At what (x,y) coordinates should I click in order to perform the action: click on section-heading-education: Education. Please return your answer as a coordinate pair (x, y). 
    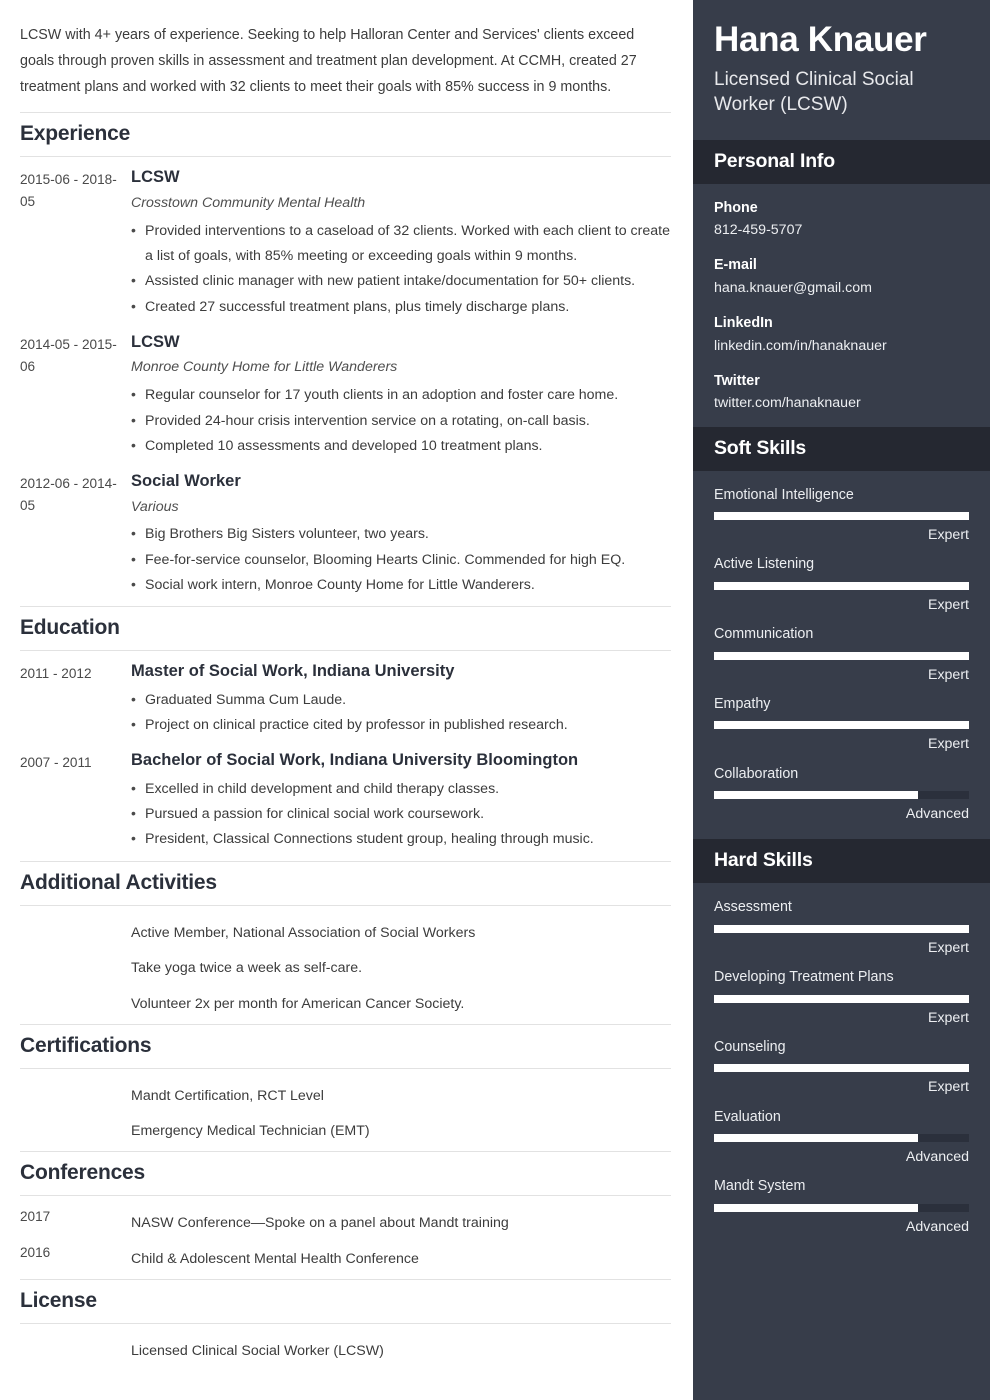
    Looking at the image, I should click on (345, 629).